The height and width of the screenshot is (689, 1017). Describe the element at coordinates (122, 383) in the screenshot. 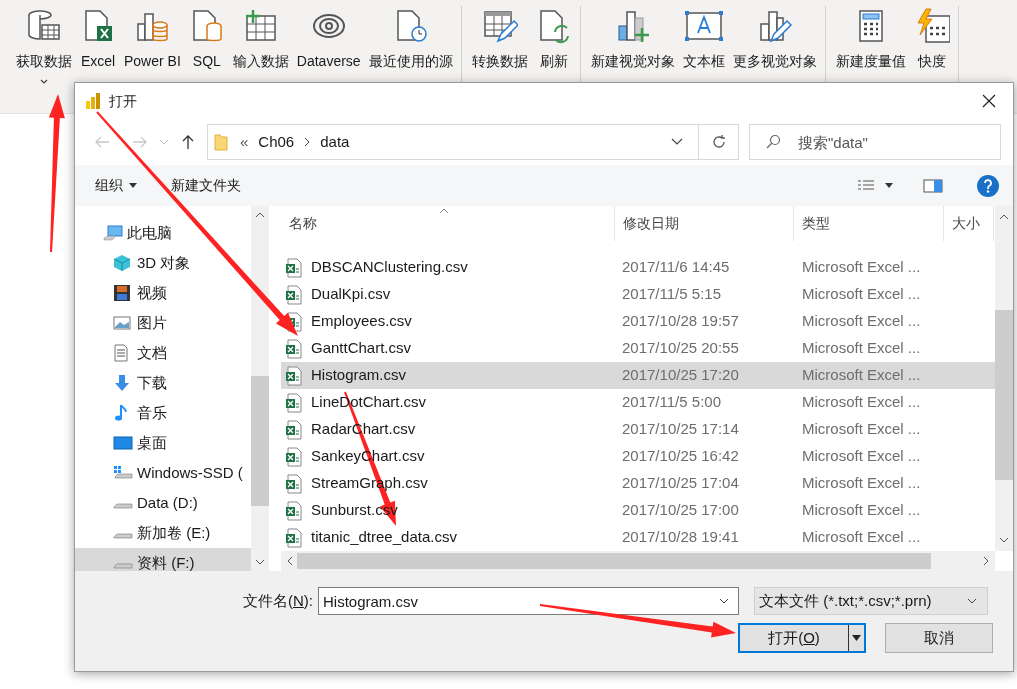

I see `down-arrow-icon` at that location.